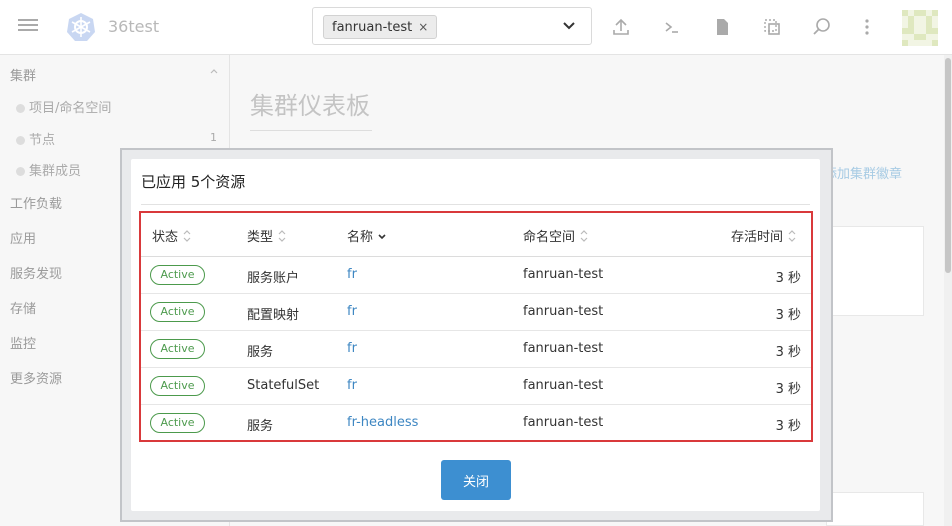  I want to click on name-link: fr-headless, so click(382, 422).